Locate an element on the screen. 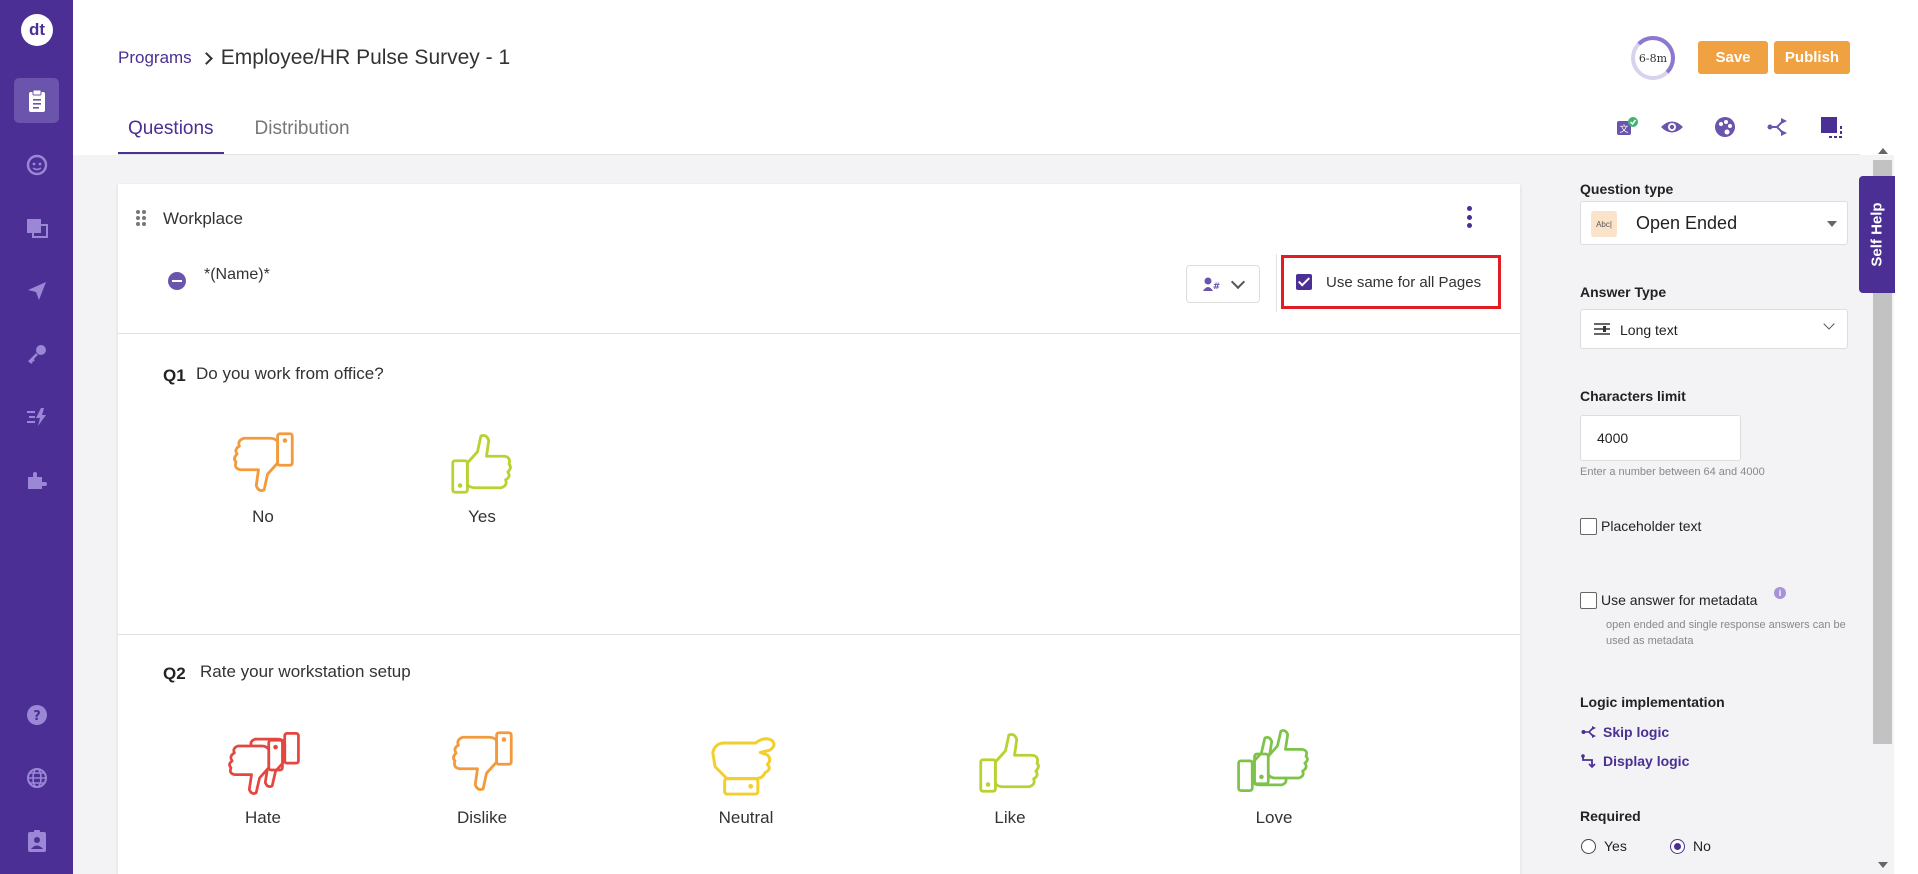 Image resolution: width=1918 pixels, height=874 pixels. scroll-up-arrow-icon is located at coordinates (1883, 151).